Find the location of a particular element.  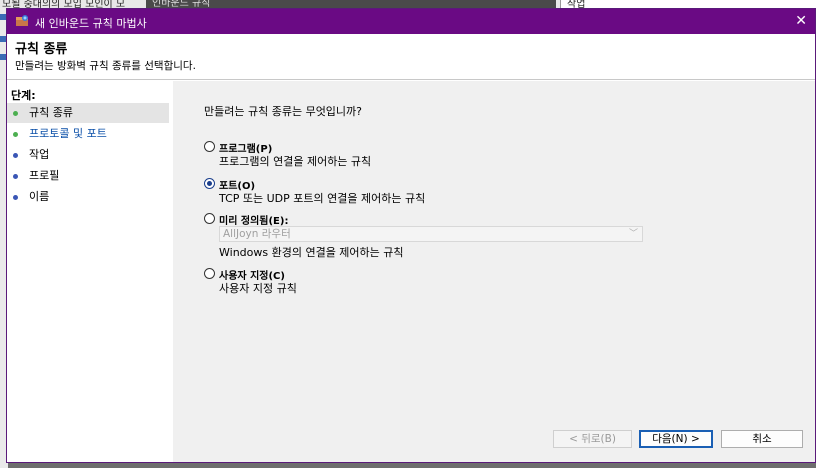

option-description: 프로그램의 연결을 제어하는 규칙 is located at coordinates (295, 161).